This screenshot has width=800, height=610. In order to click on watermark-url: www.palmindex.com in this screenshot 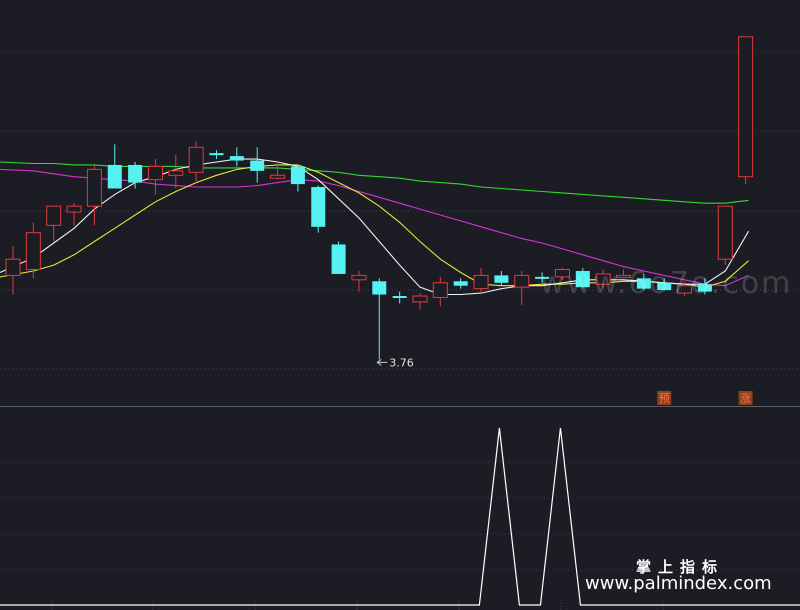, I will do `click(678, 583)`.